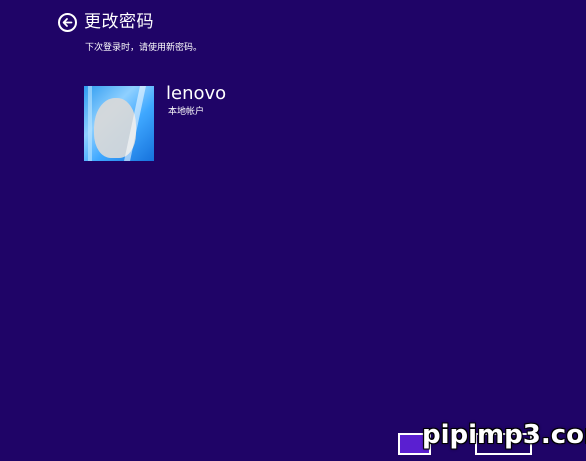 This screenshot has width=586, height=461. Describe the element at coordinates (504, 435) in the screenshot. I see `watermark-text: pipimp3.com` at that location.